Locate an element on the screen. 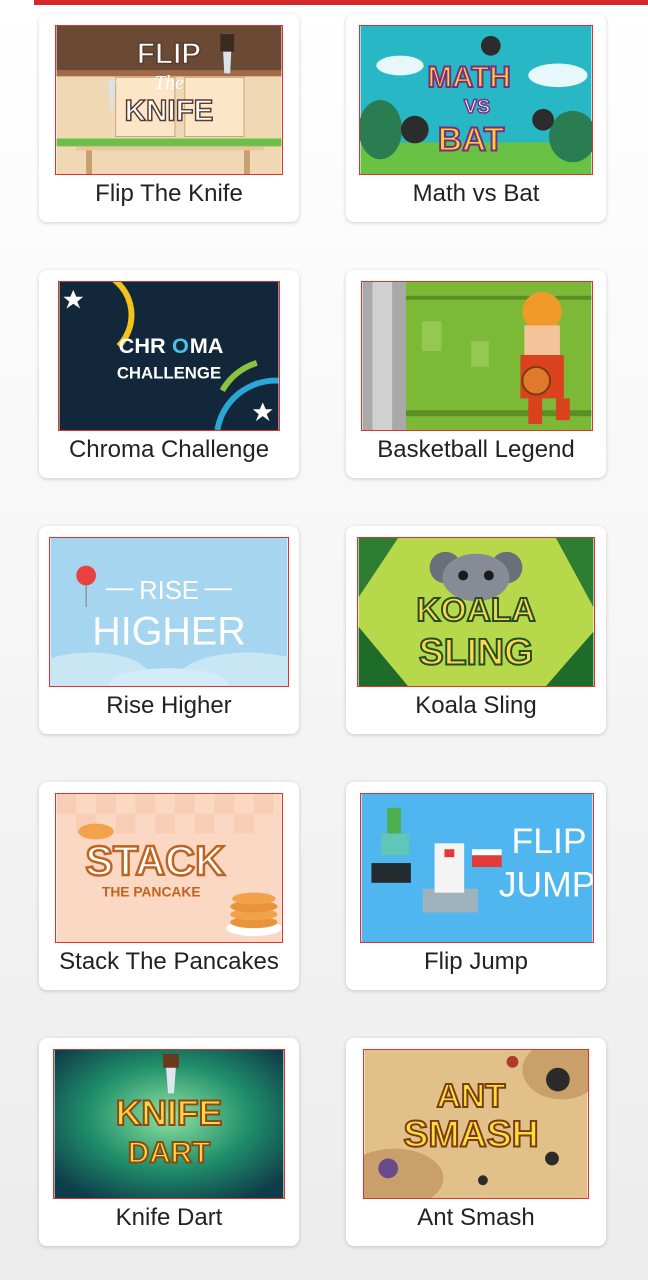 This screenshot has width=648, height=1280. art-text-1: CHR is located at coordinates (142, 345).